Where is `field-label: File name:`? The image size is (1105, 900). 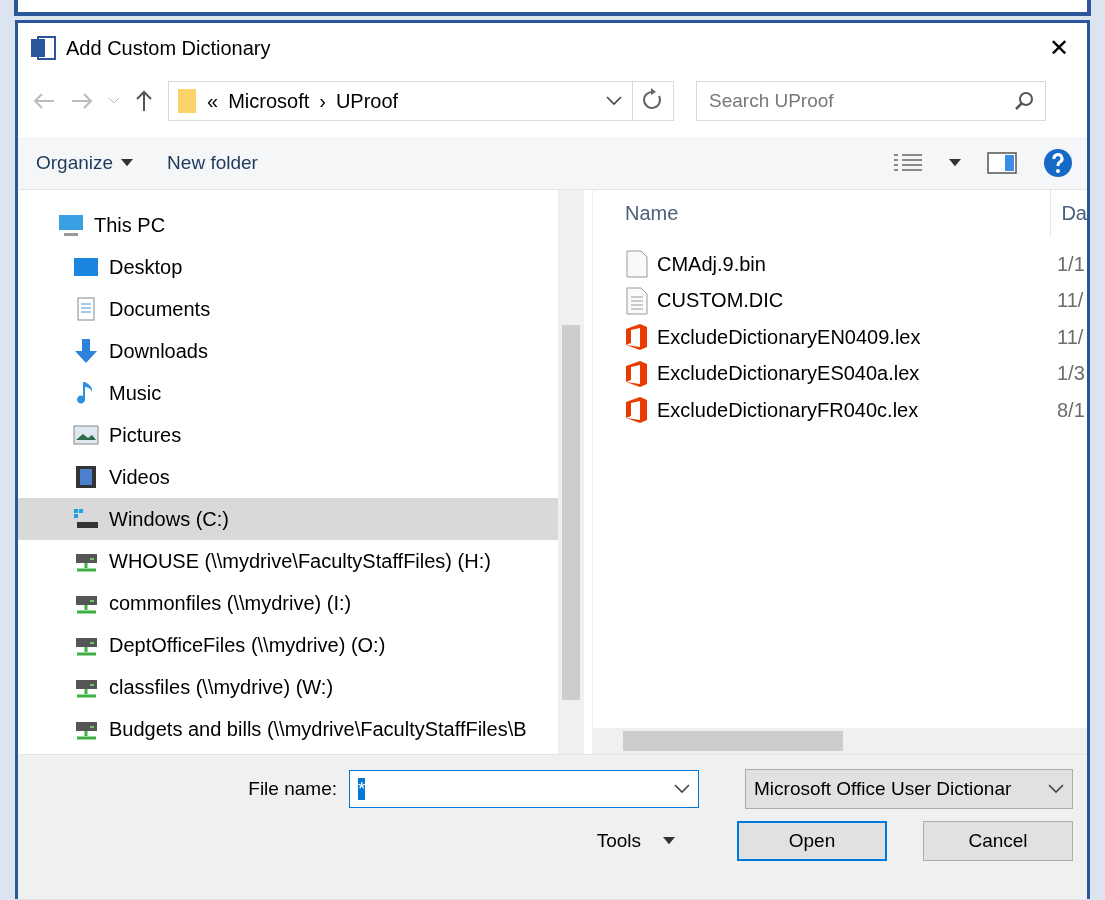
field-label: File name: is located at coordinates (292, 789).